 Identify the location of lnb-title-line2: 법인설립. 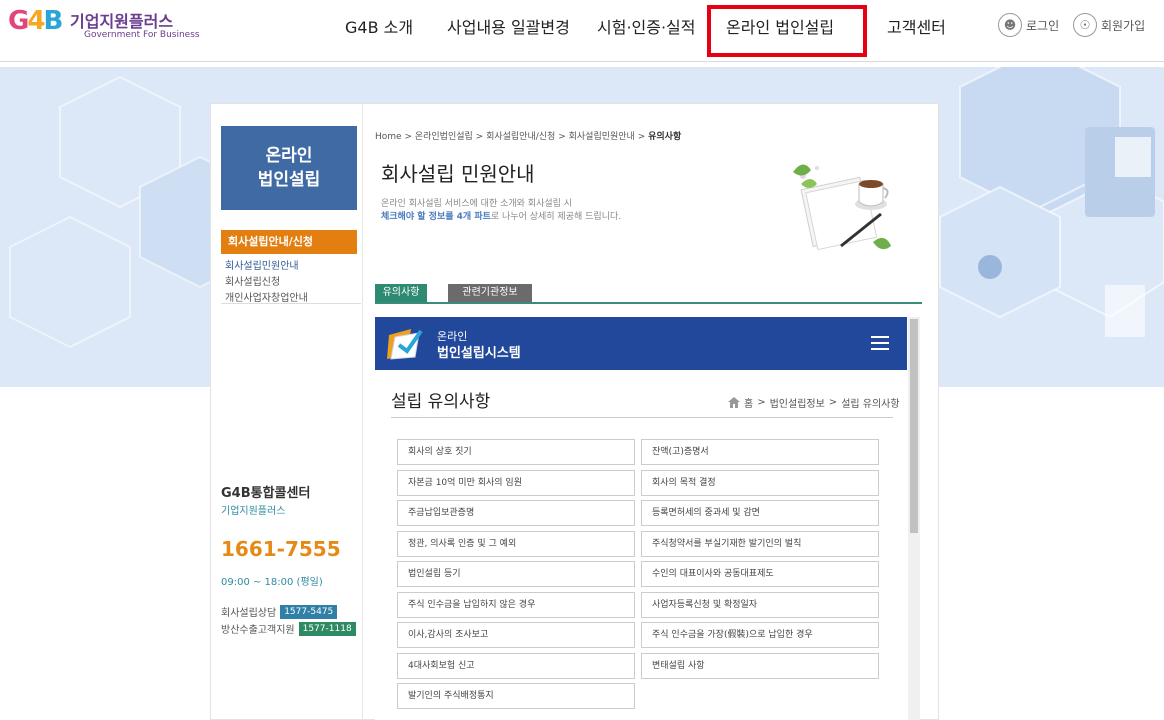
(289, 180).